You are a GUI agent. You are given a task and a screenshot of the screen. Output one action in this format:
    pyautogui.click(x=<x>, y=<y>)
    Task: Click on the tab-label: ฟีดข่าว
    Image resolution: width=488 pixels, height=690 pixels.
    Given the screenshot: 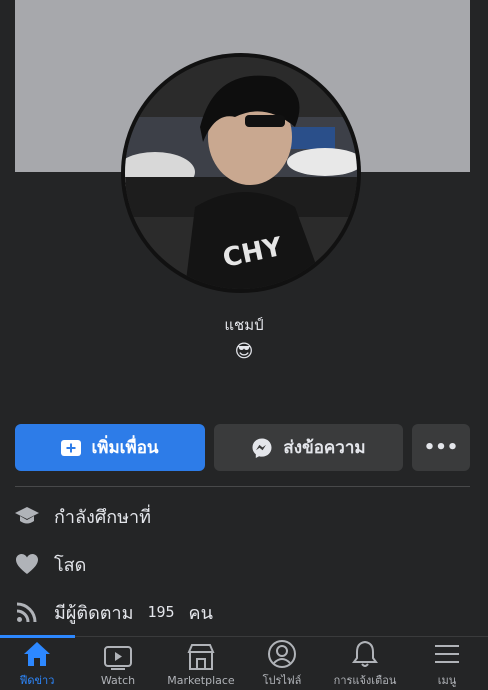 What is the action you would take?
    pyautogui.click(x=37, y=680)
    